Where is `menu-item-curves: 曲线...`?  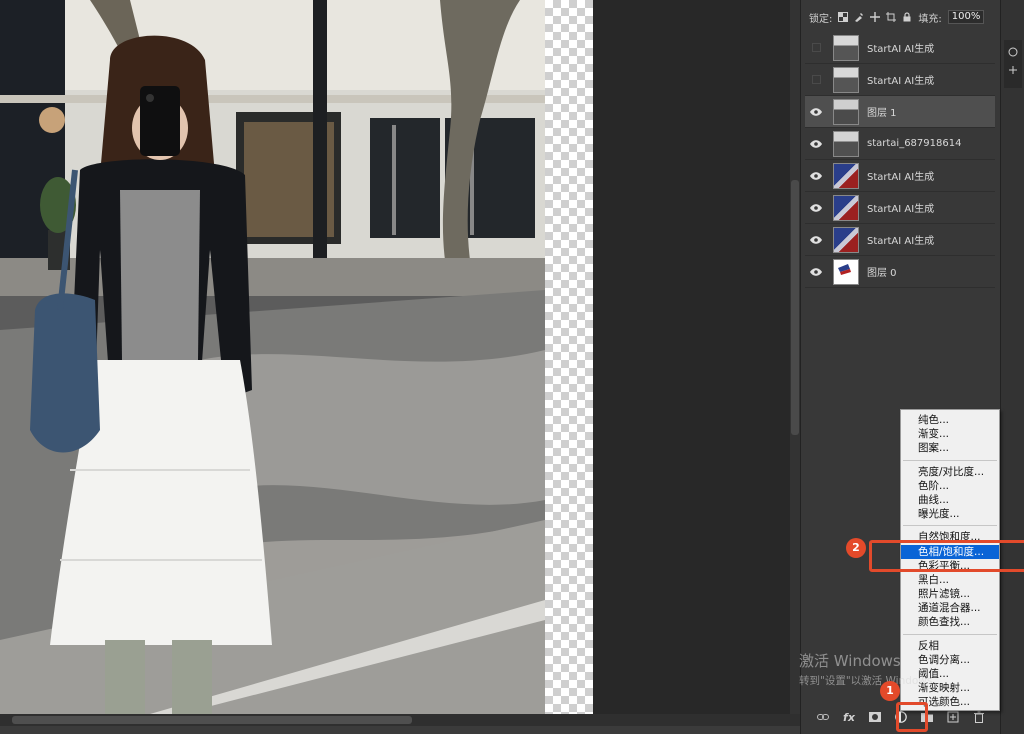 menu-item-curves: 曲线... is located at coordinates (950, 500).